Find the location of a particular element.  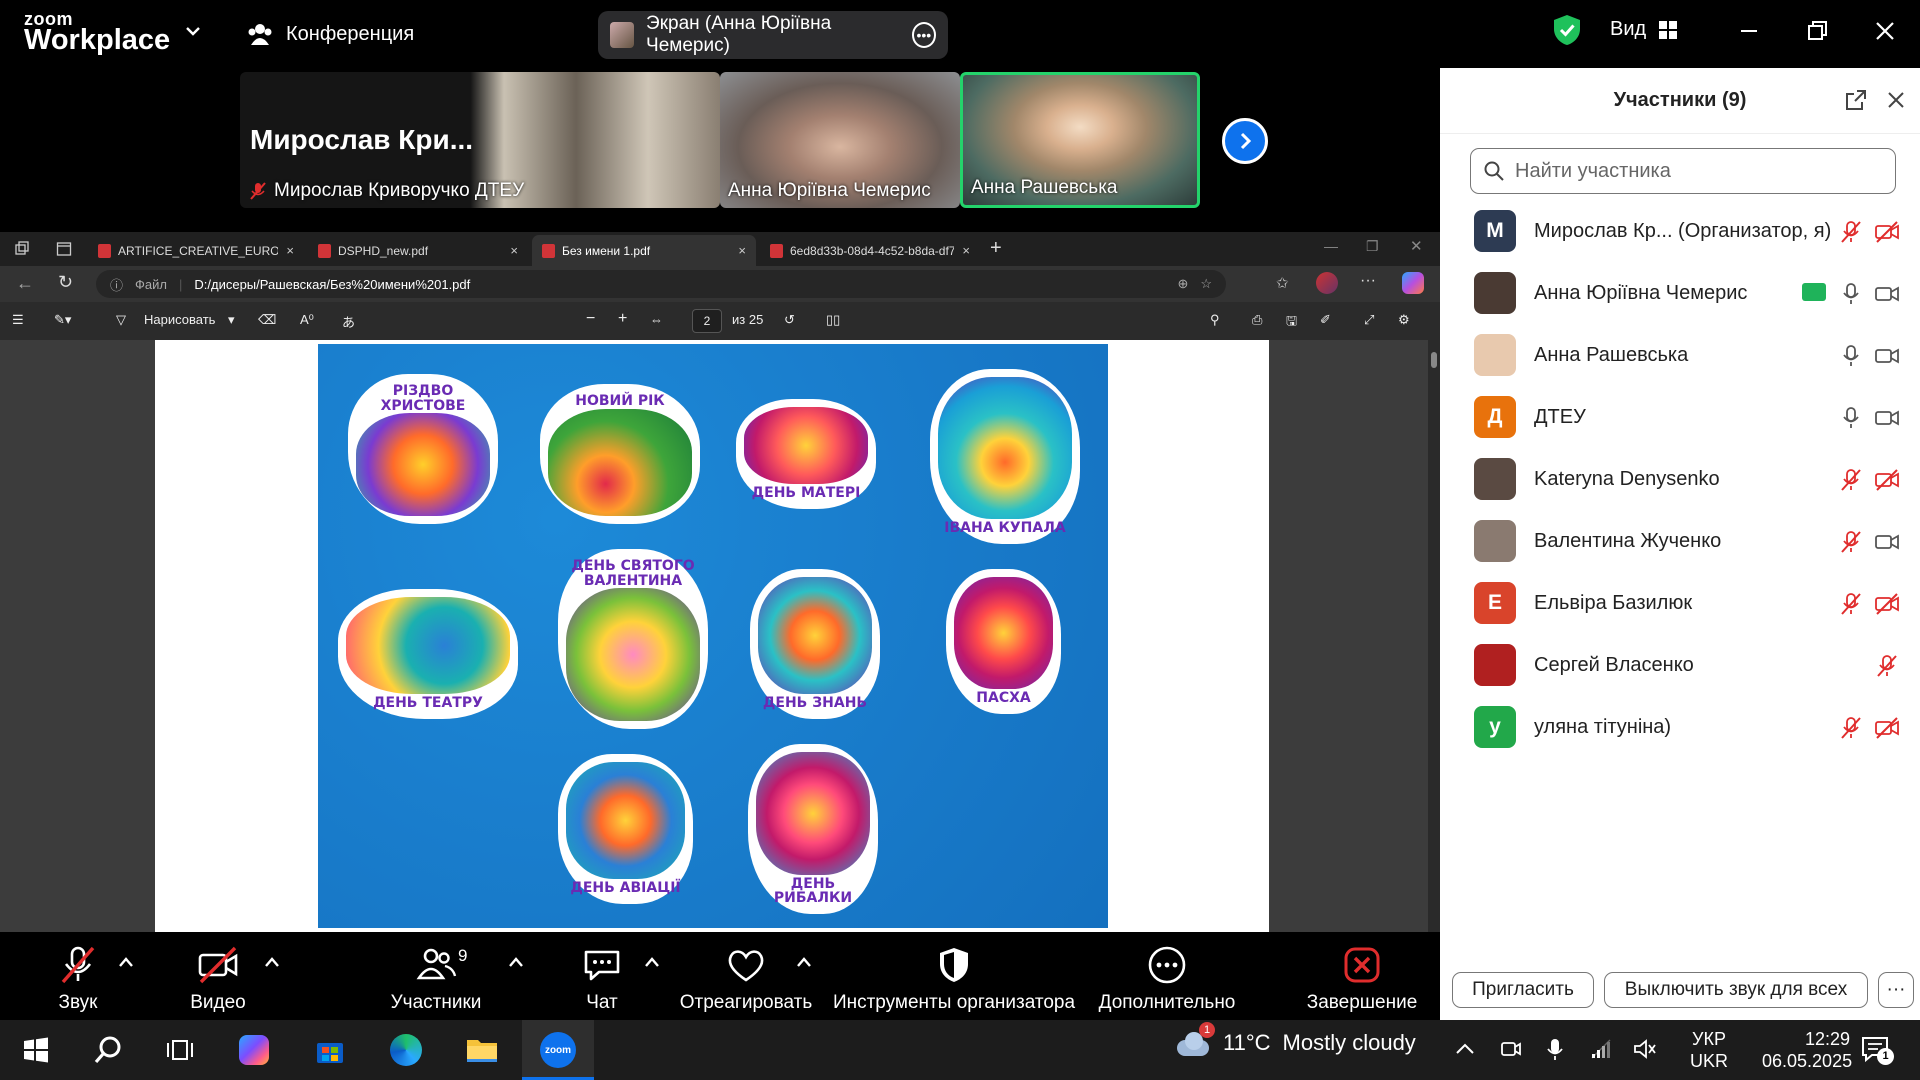

close-icon is located at coordinates (1896, 100).